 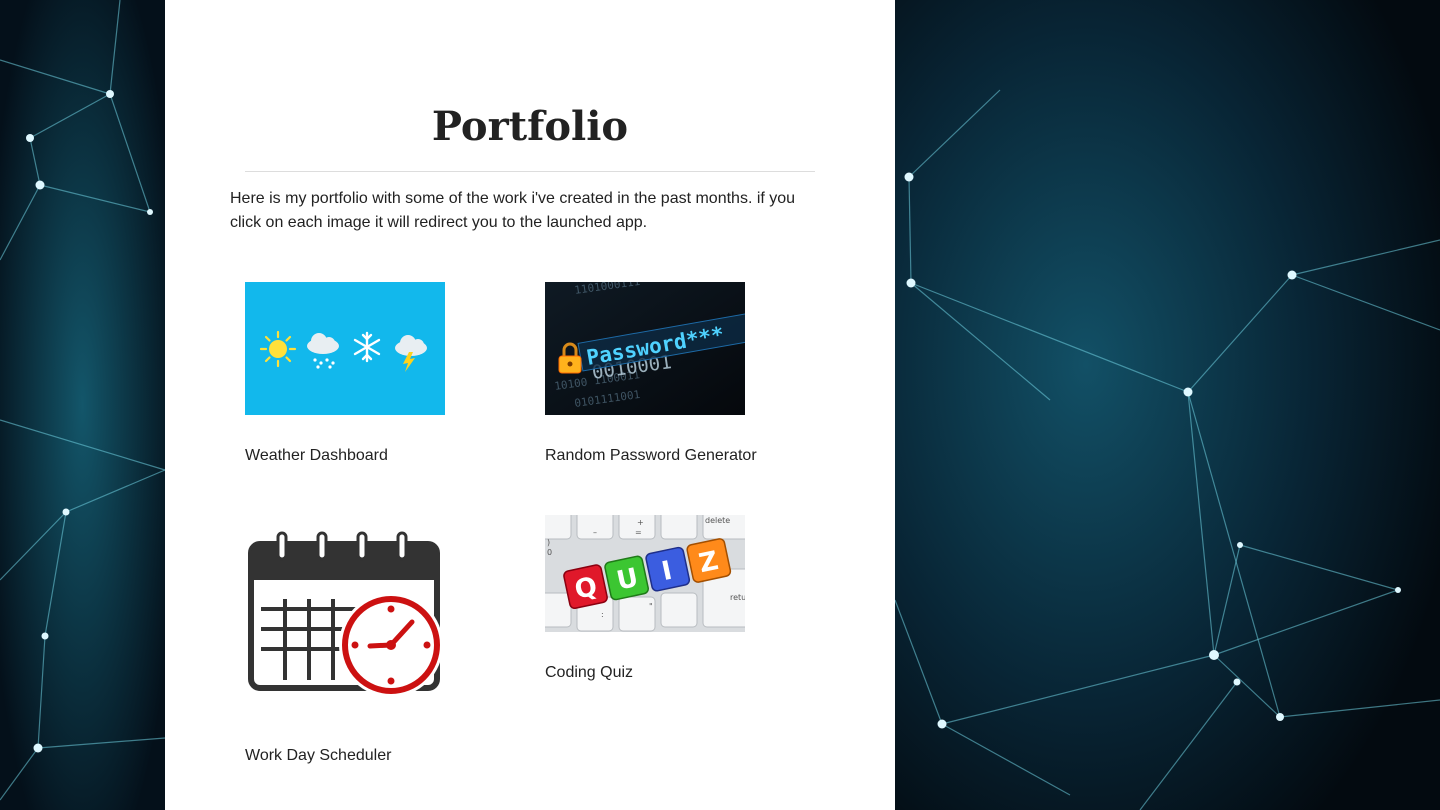 I want to click on project-card-weather-dashboard, so click(x=345, y=348).